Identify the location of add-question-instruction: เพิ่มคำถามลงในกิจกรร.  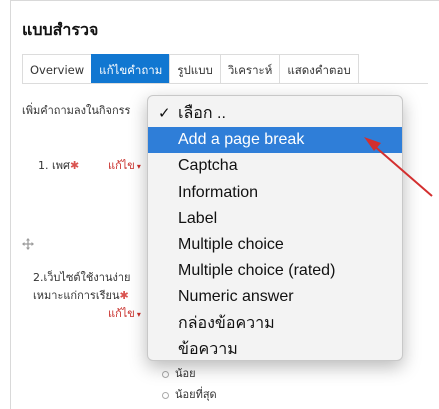
(76, 110).